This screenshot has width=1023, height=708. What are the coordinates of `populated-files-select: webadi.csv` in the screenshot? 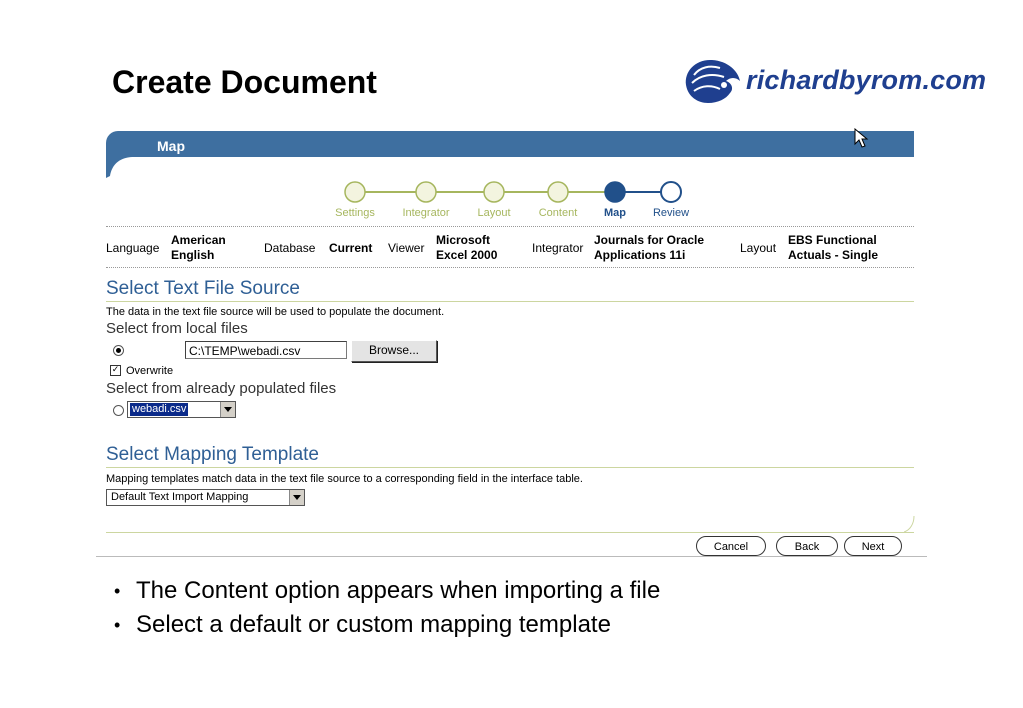 It's located at (181, 409).